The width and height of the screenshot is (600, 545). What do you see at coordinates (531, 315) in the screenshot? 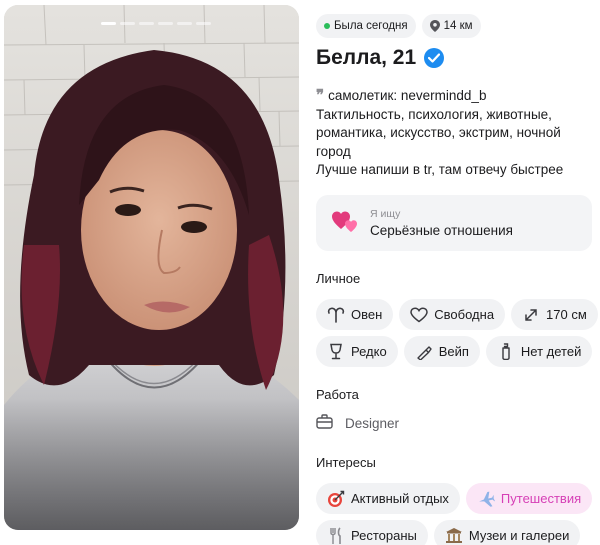
I see `resize-arrows-icon` at bounding box center [531, 315].